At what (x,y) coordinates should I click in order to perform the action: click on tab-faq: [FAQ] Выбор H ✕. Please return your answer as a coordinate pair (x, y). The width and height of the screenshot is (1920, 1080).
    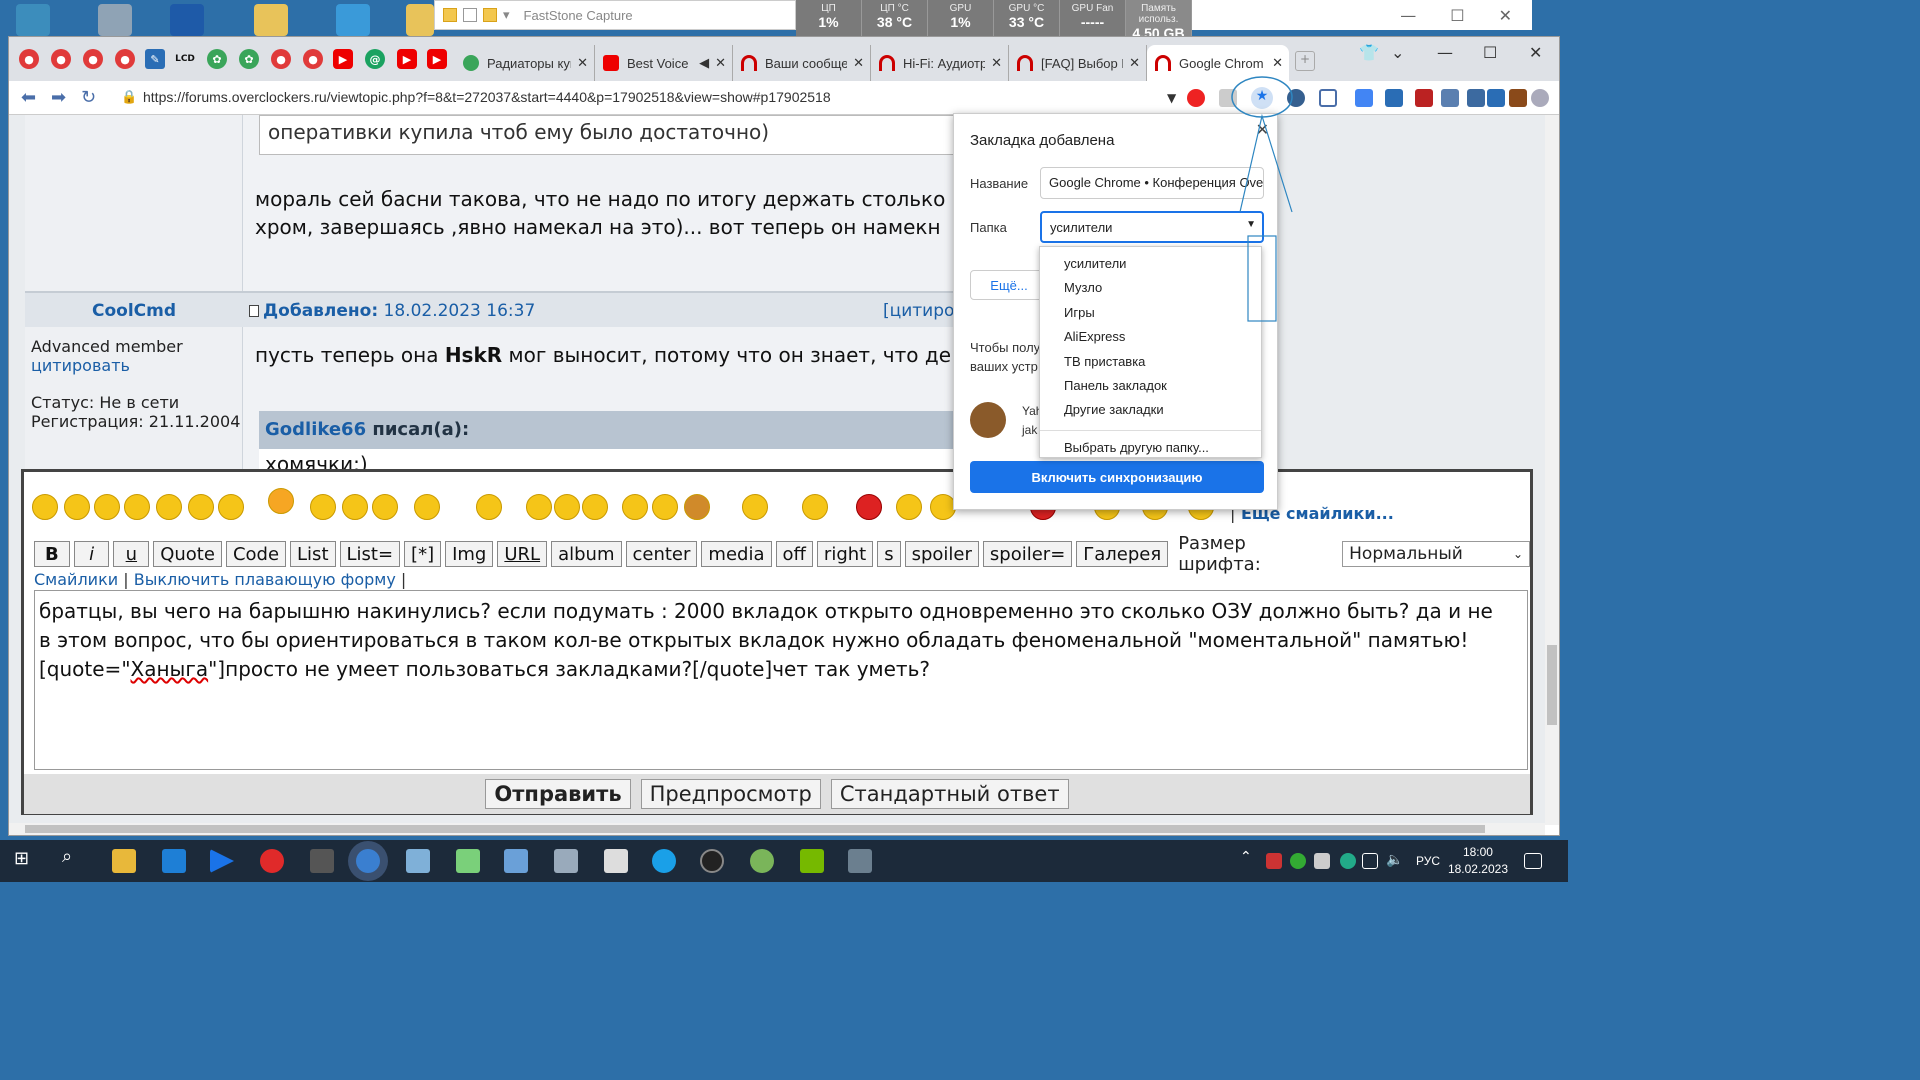
    Looking at the image, I should click on (1078, 63).